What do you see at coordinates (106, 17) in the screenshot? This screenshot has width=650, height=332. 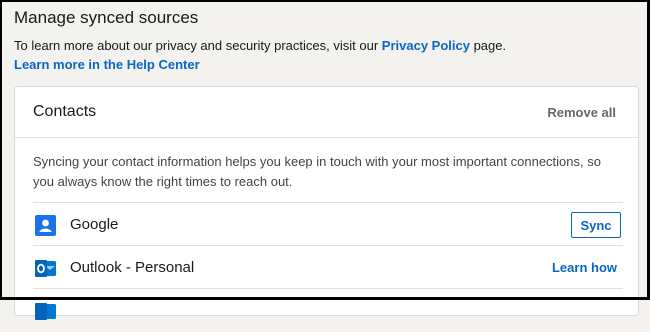 I see `page-title: Manage synced sources` at bounding box center [106, 17].